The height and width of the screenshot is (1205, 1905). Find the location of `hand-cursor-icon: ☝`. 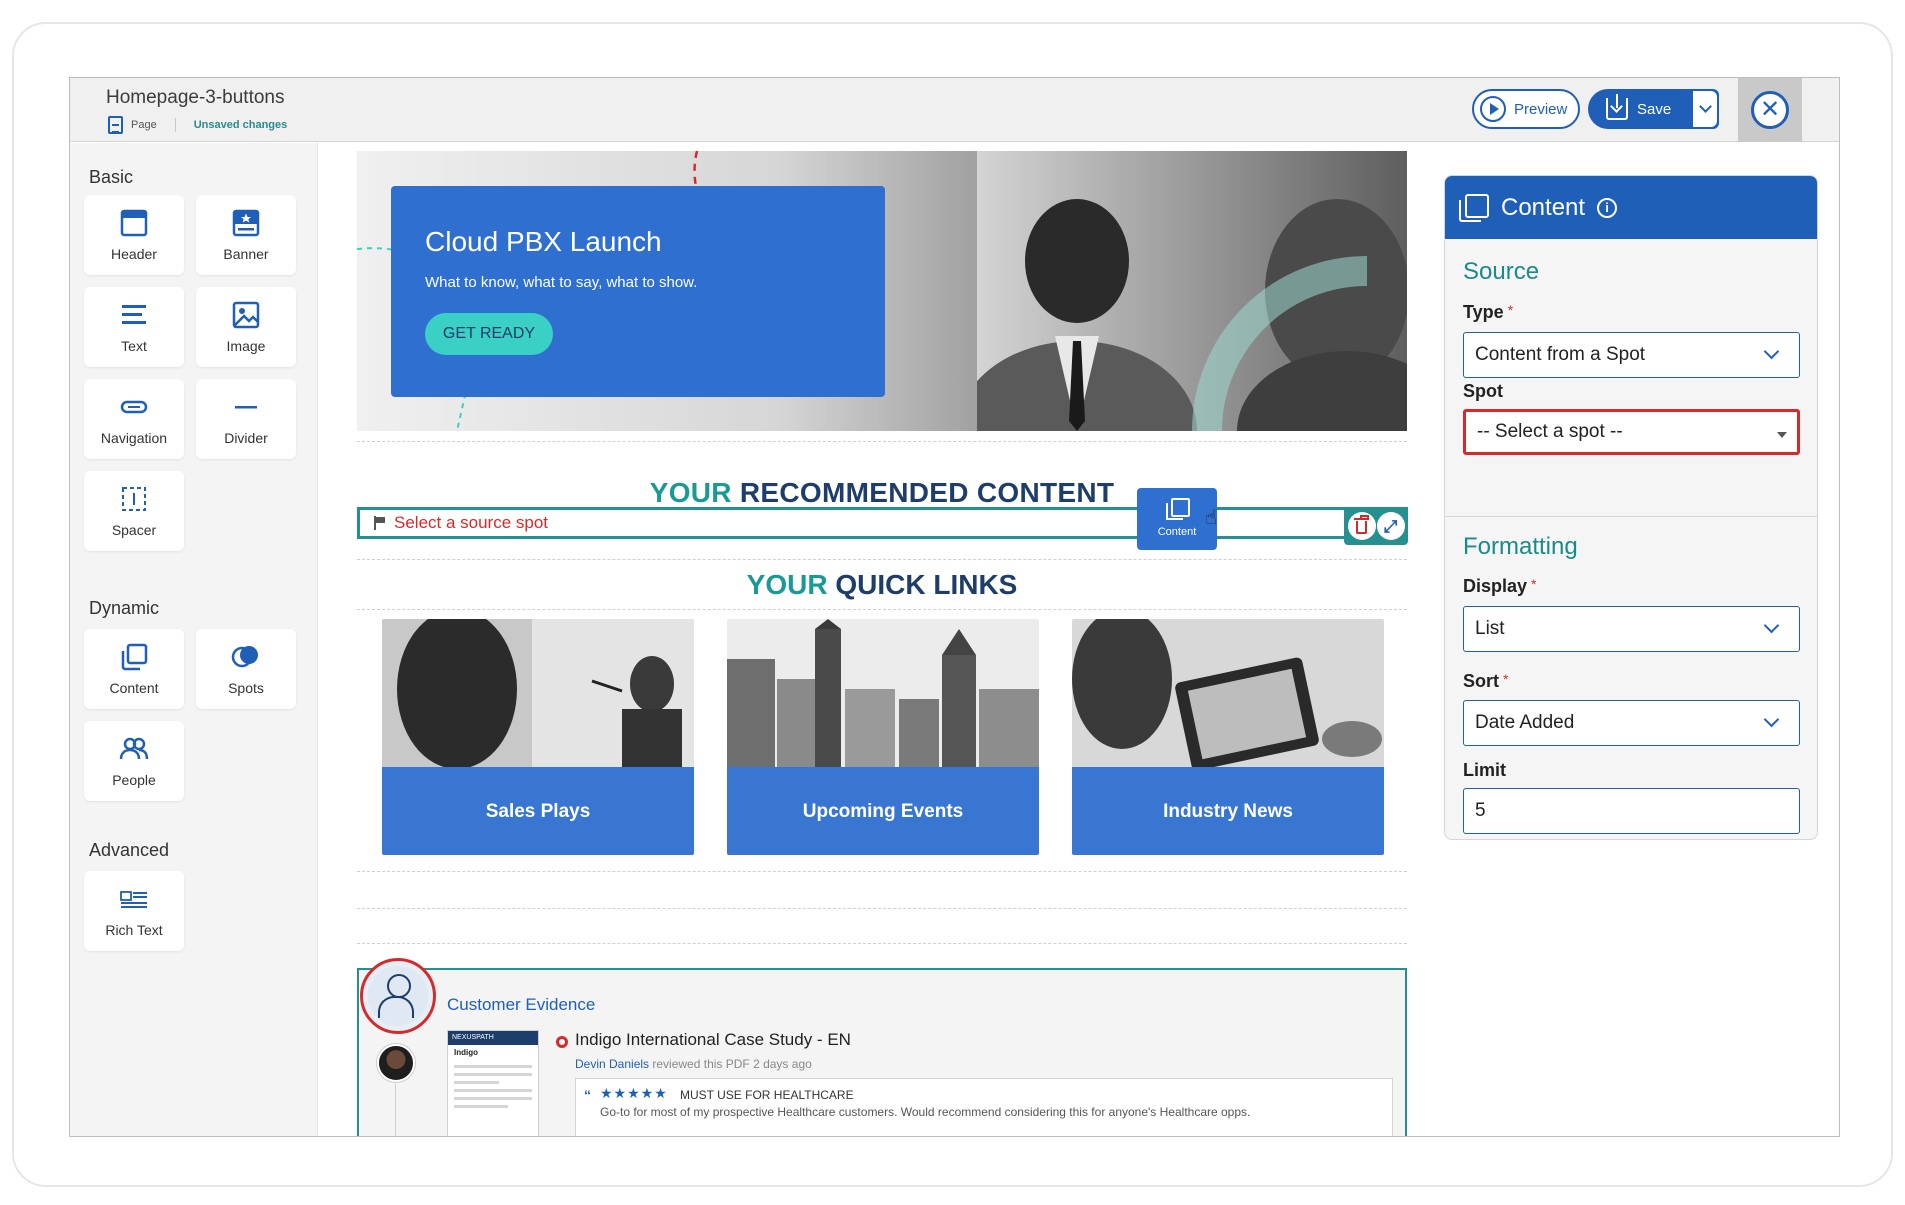

hand-cursor-icon: ☝ is located at coordinates (1211, 518).